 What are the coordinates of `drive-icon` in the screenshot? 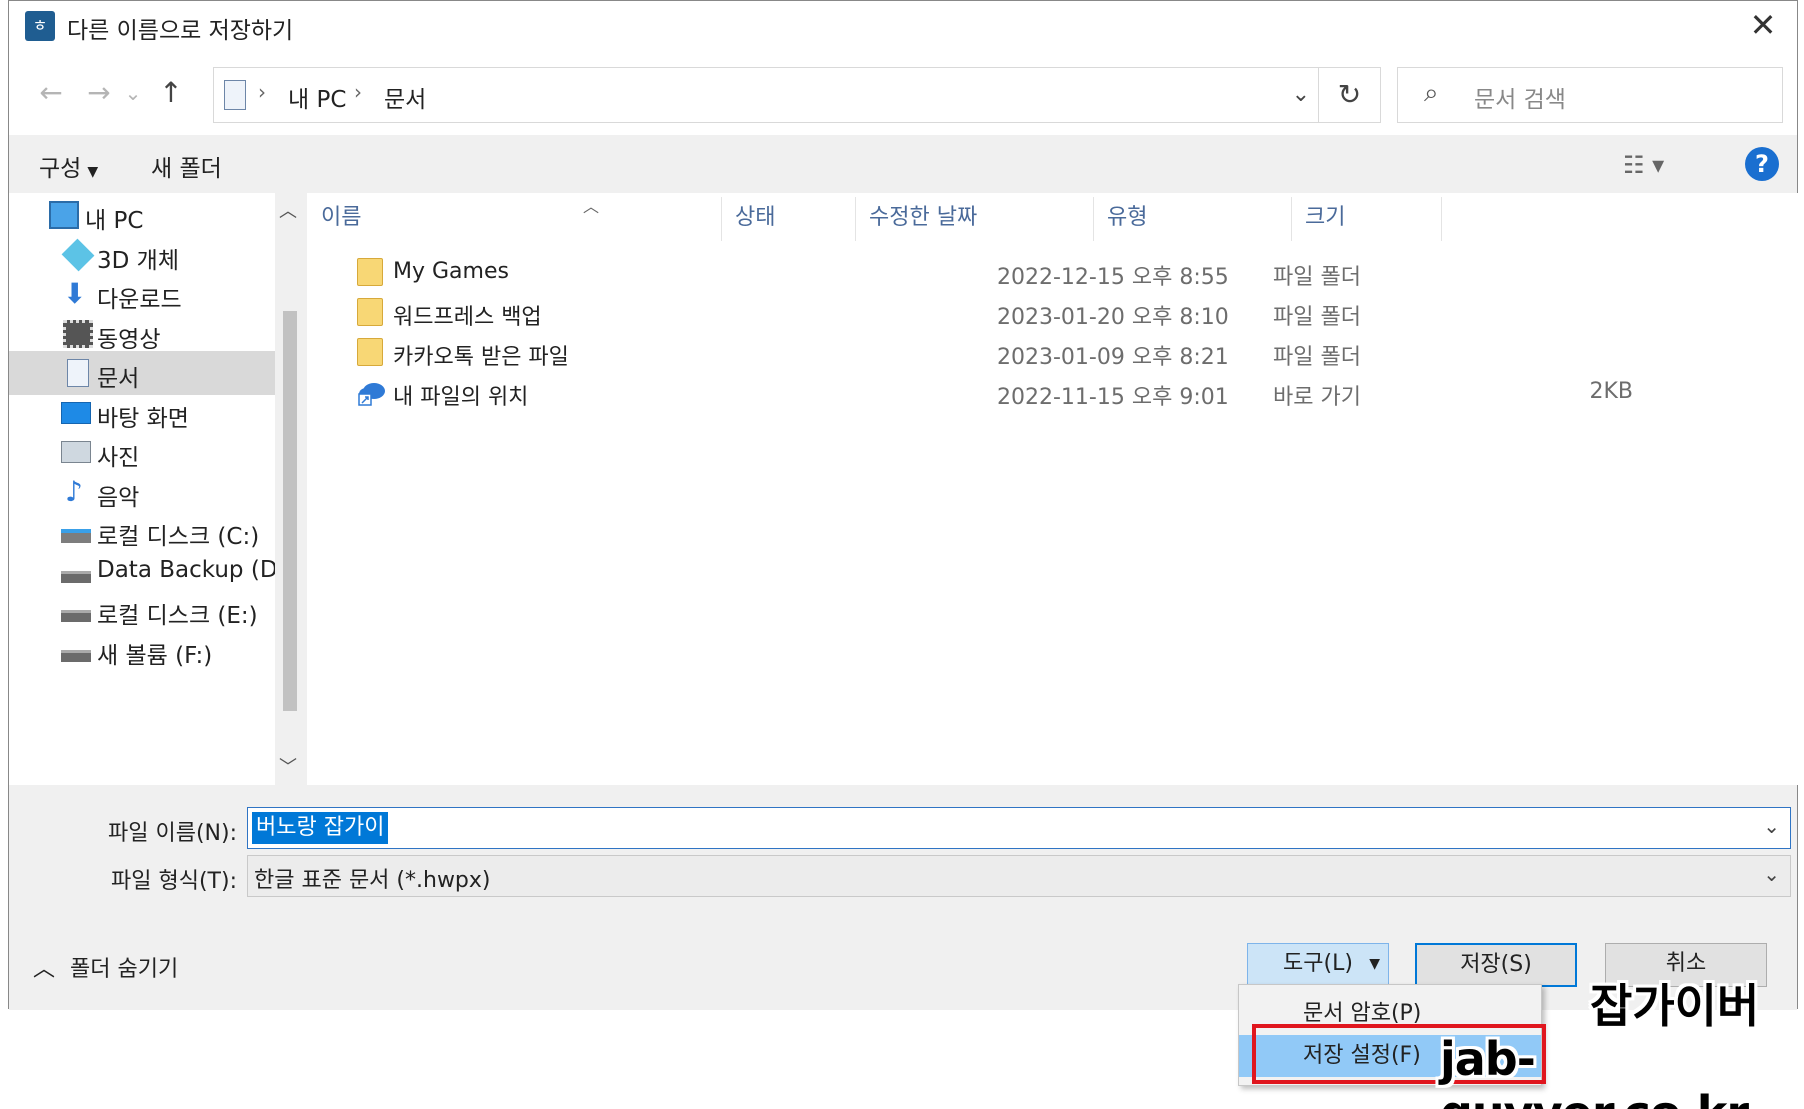 It's located at (76, 616).